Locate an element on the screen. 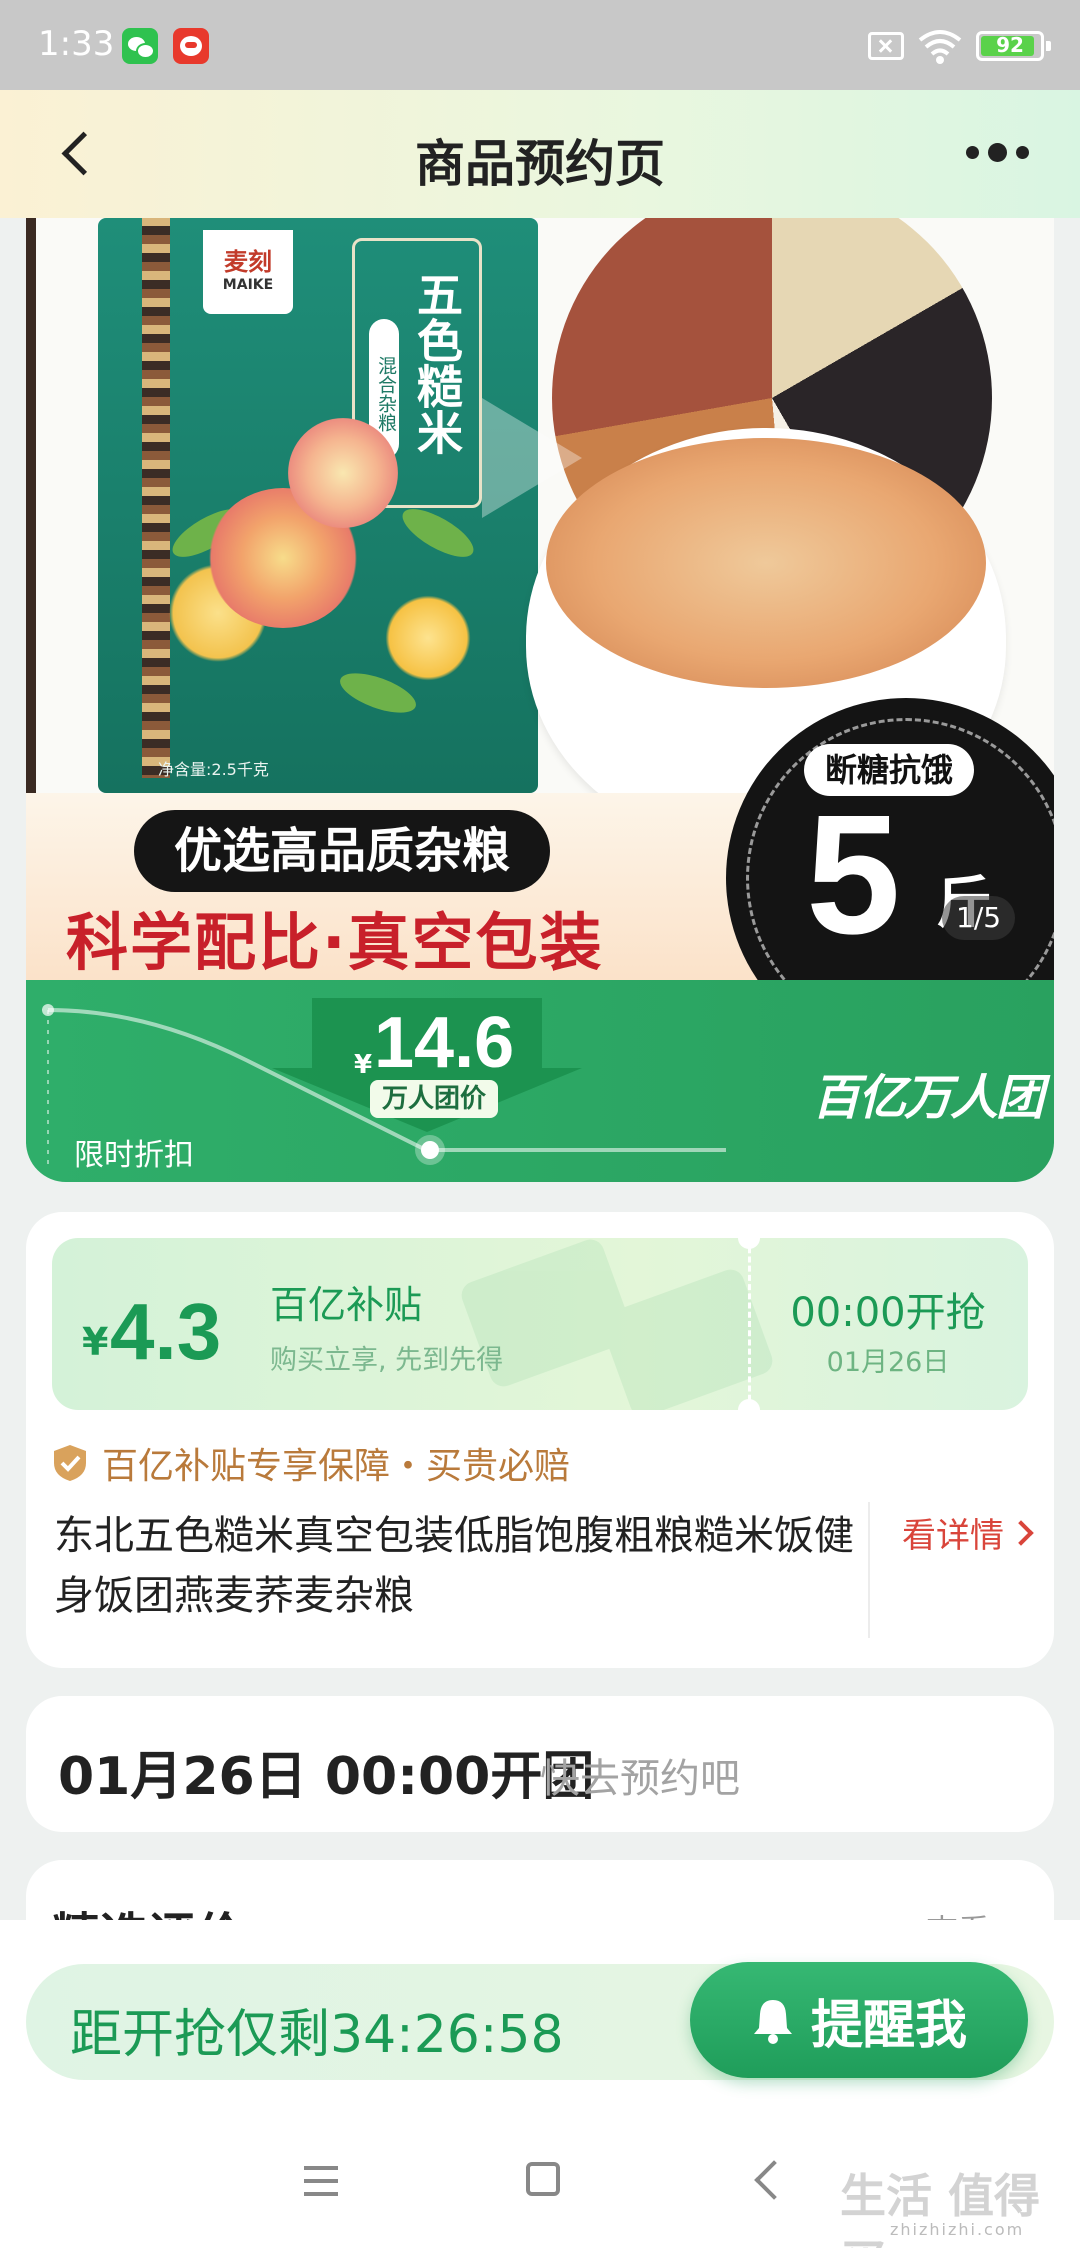 The height and width of the screenshot is (2248, 1080). bell-icon is located at coordinates (772, 2022).